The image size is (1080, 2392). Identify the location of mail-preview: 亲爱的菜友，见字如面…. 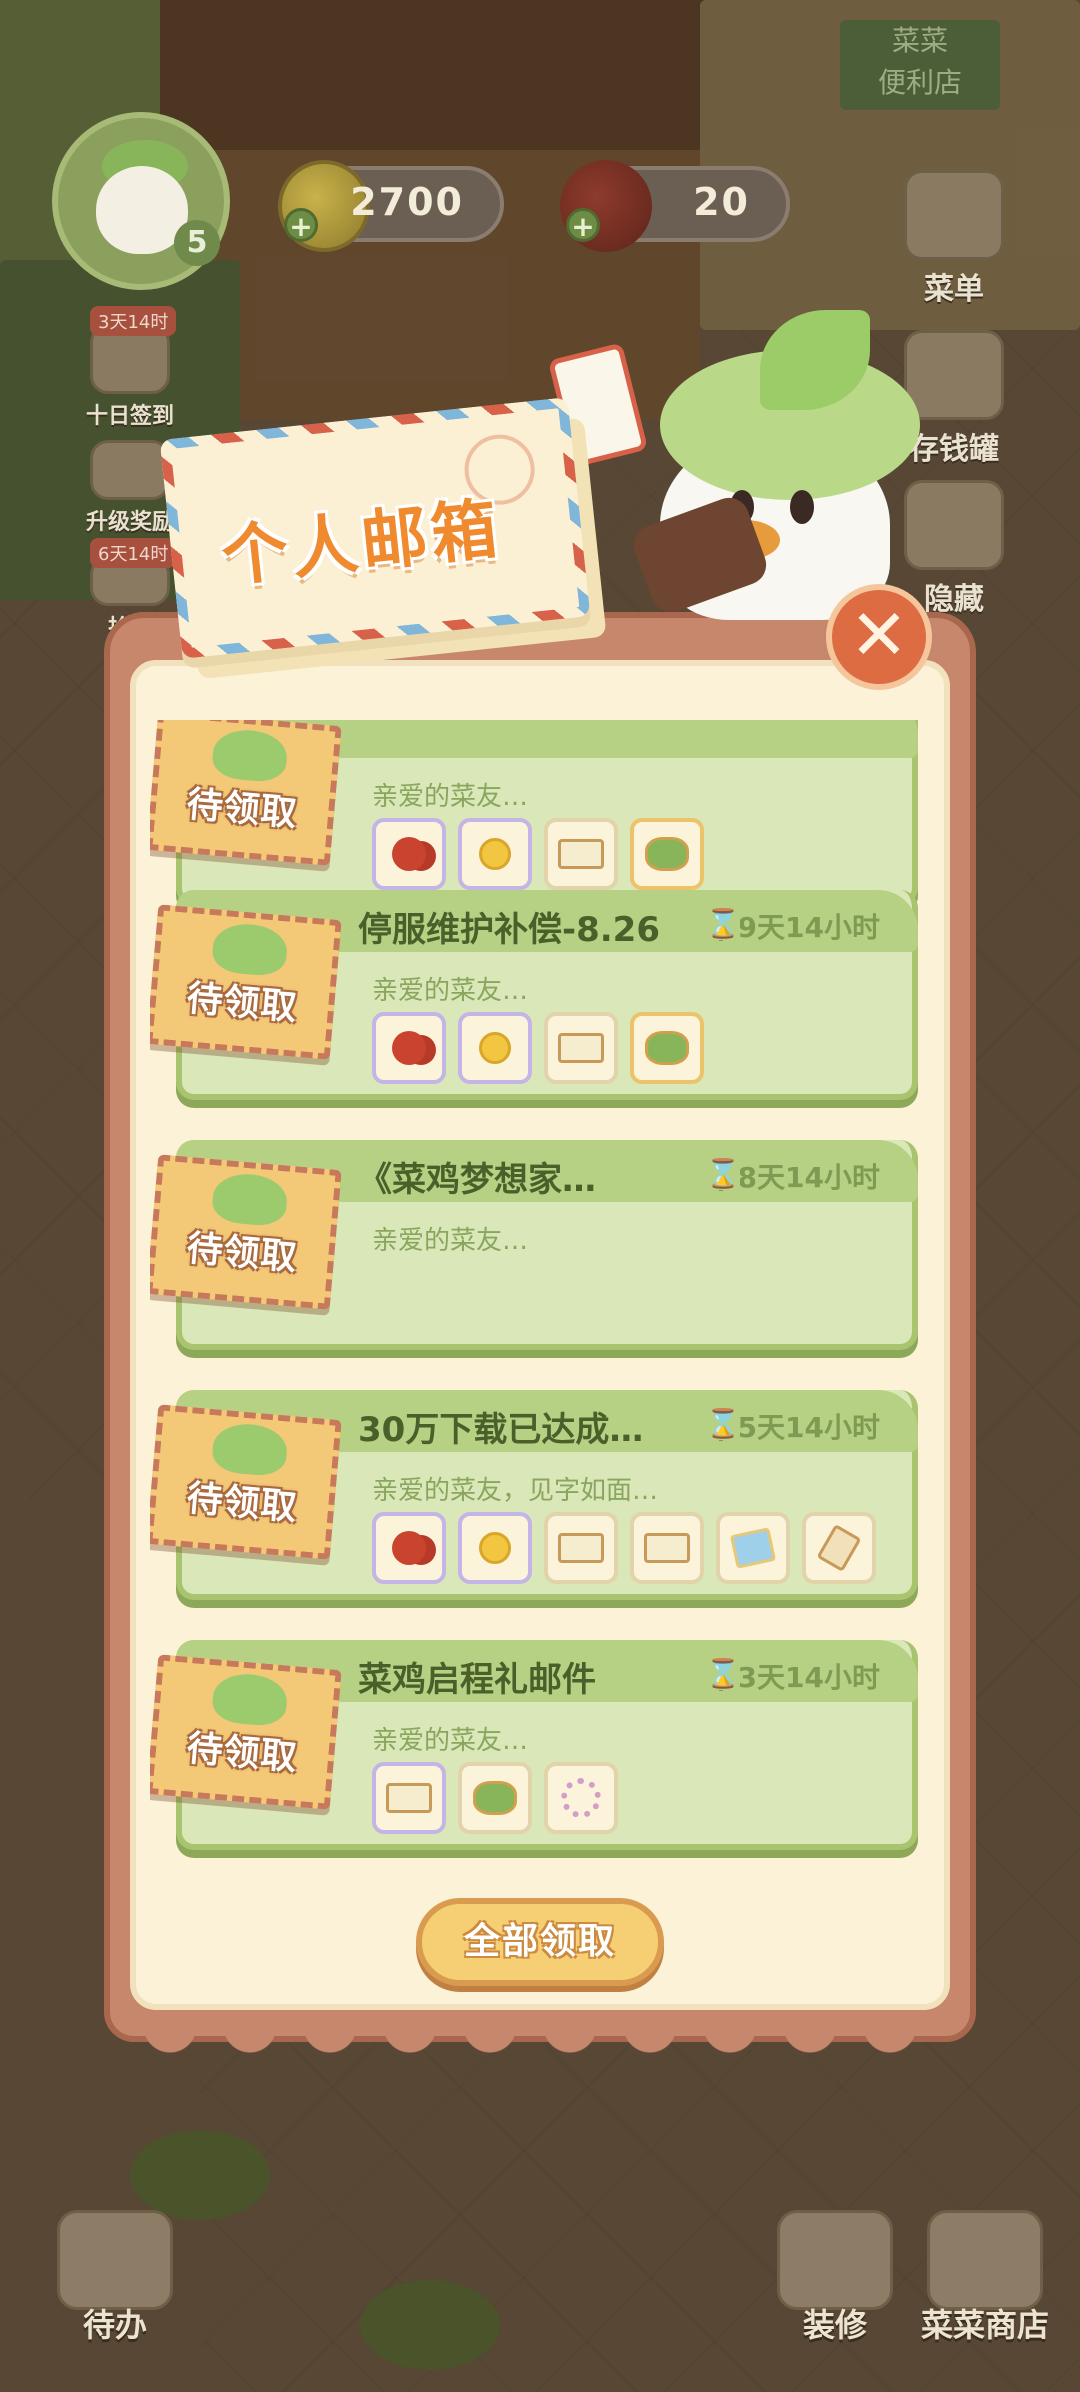
(515, 1491).